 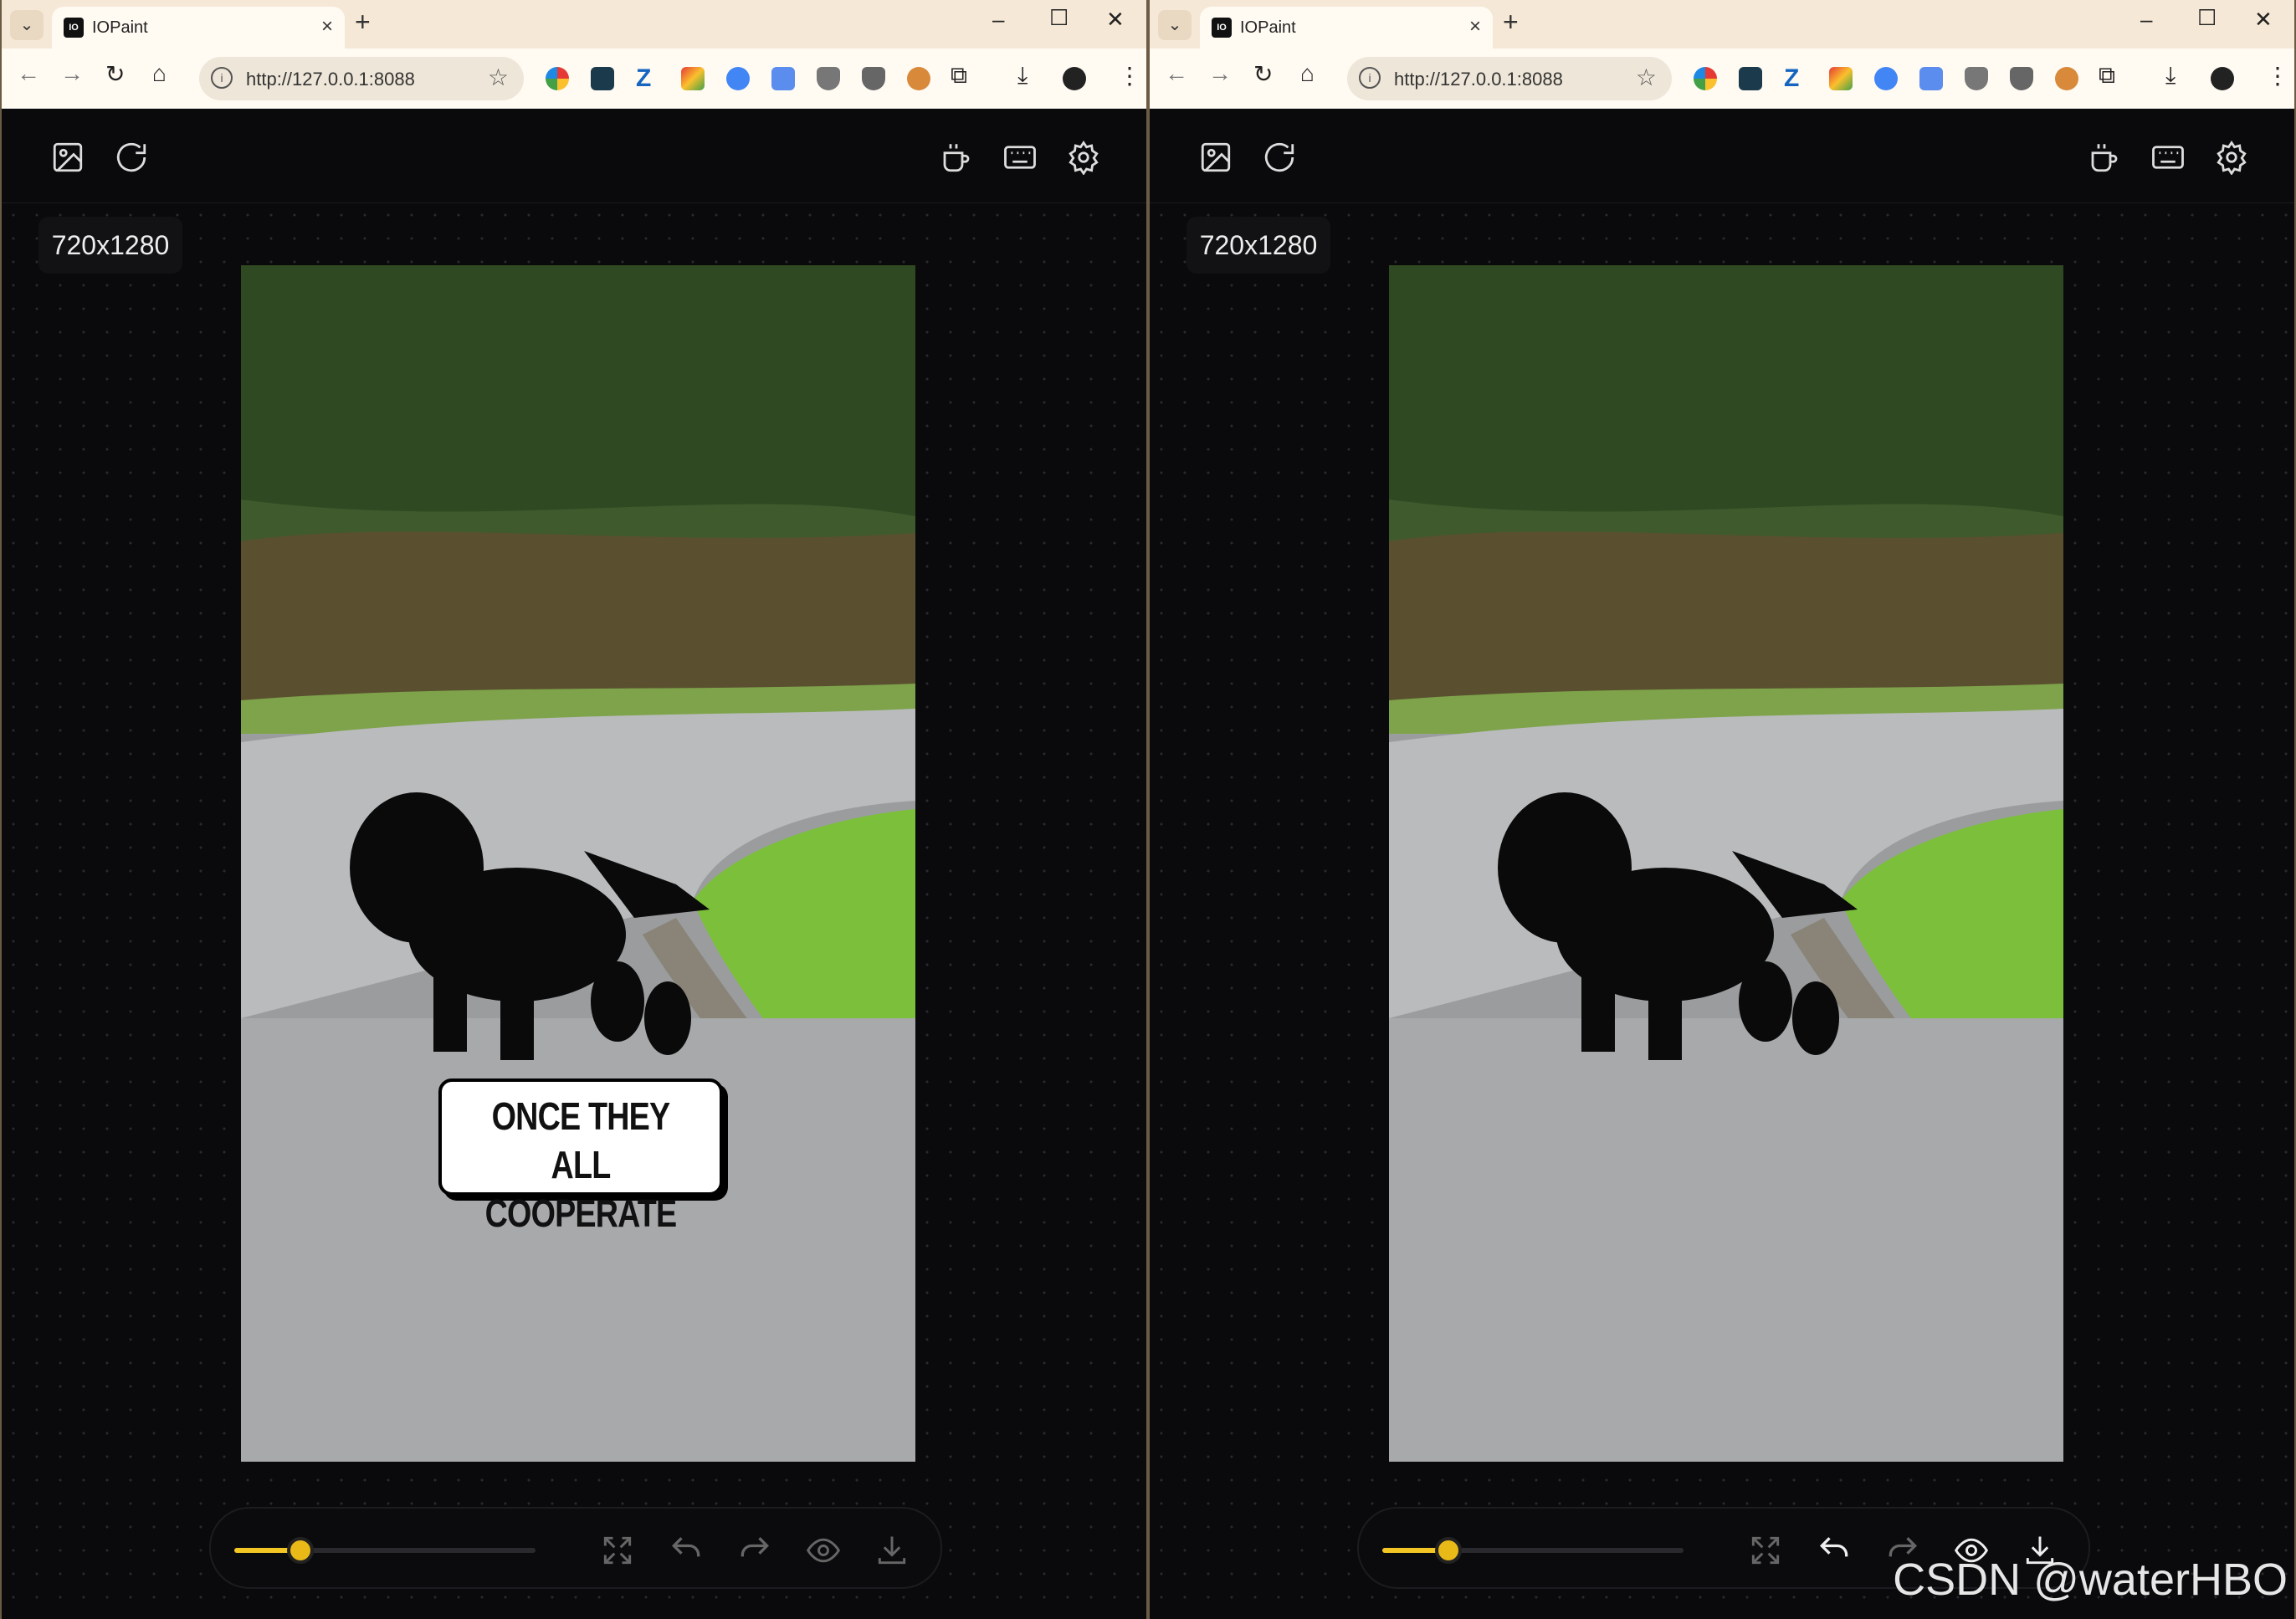 What do you see at coordinates (581, 1213) in the screenshot?
I see `caption-line-2: COOPERATE` at bounding box center [581, 1213].